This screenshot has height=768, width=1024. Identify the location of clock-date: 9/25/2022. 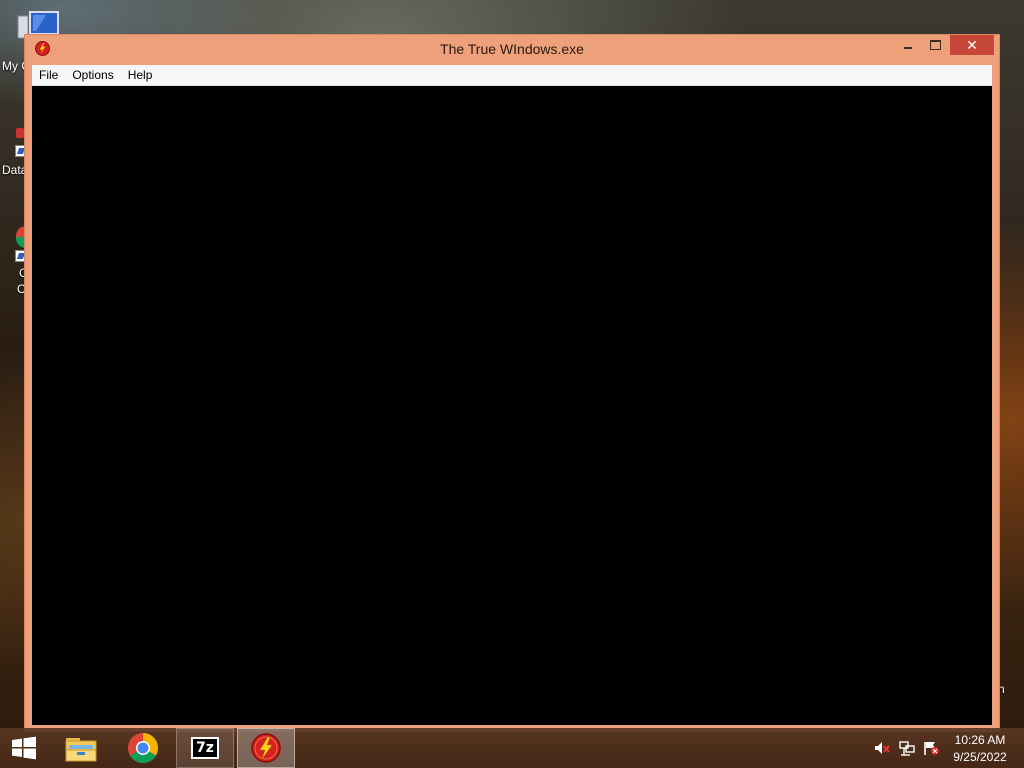
(980, 757).